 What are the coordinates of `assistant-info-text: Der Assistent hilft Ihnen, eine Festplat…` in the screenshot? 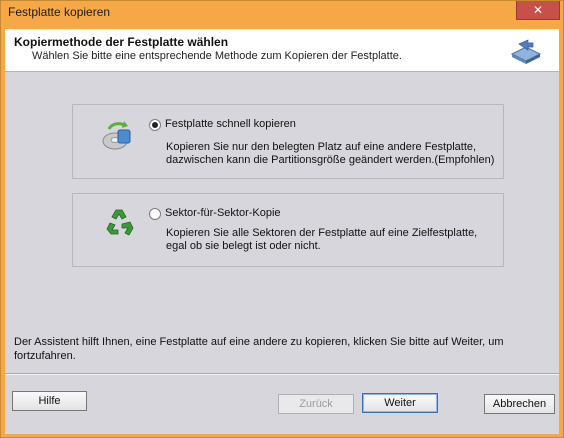 It's located at (259, 349).